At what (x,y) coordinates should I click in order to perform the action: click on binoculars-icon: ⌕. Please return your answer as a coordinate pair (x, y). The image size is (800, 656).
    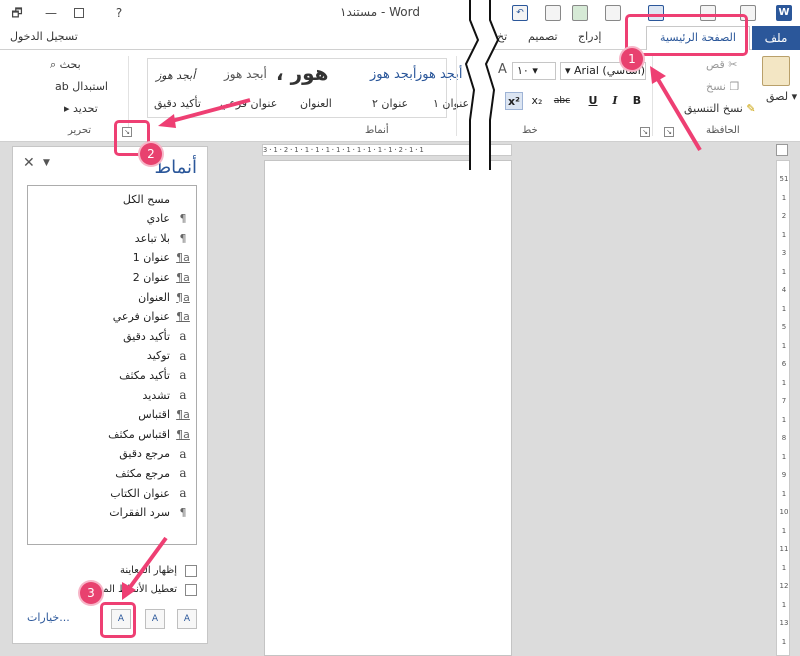
    Looking at the image, I should click on (55, 64).